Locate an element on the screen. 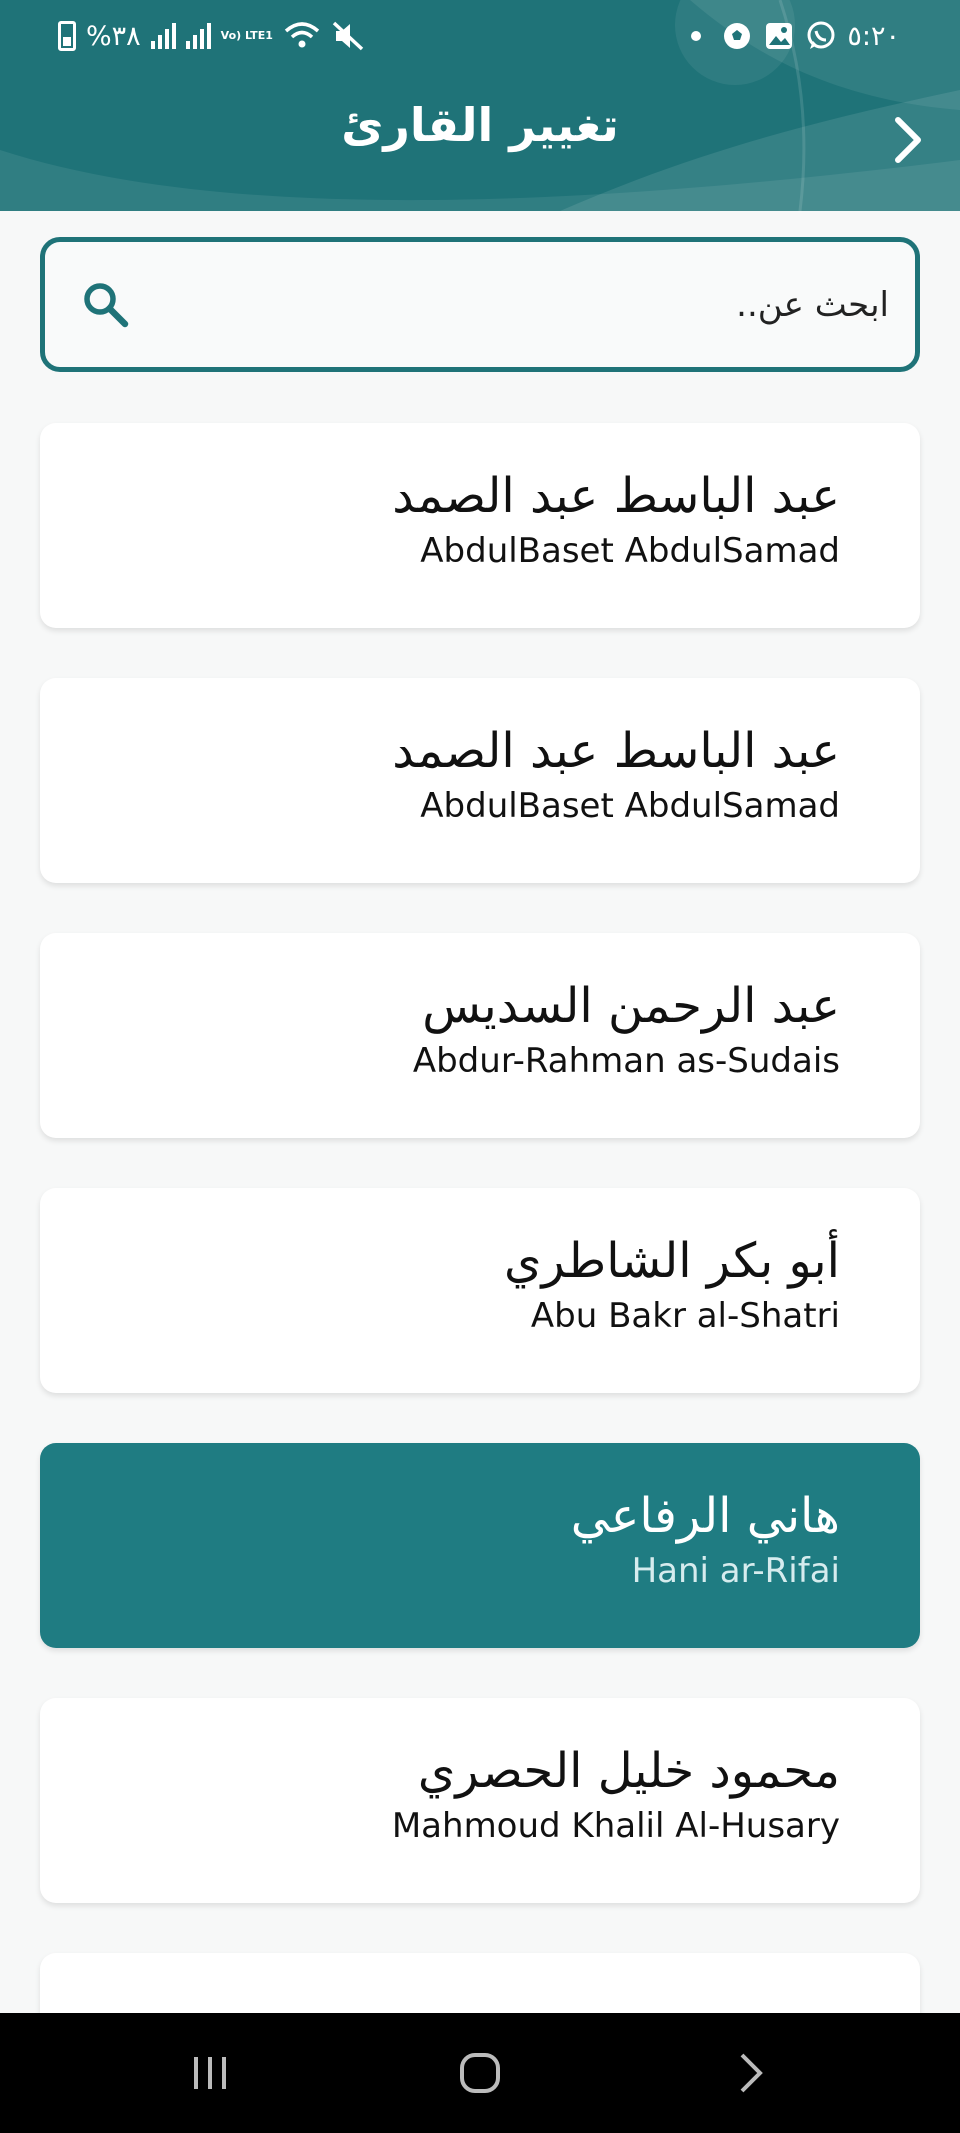 This screenshot has width=960, height=2133. reciter-name-english: Abu Bakr al-Shatri is located at coordinates (685, 1316).